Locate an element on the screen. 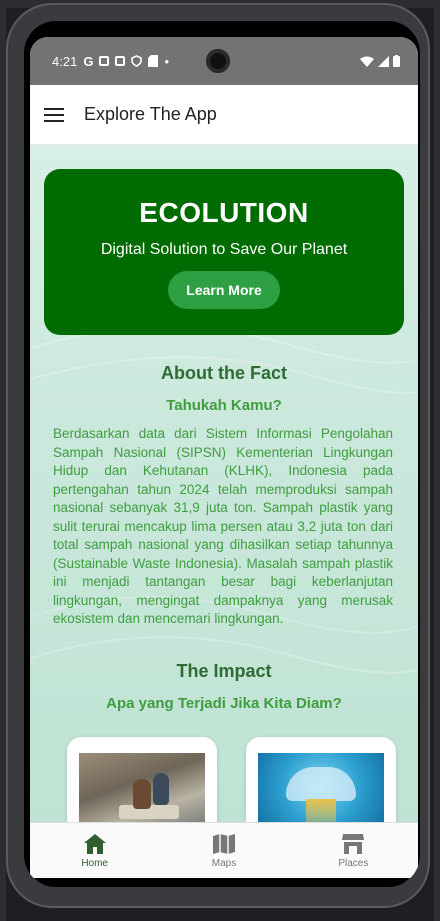 The width and height of the screenshot is (440, 921). ocean-plastic-image is located at coordinates (321, 787).